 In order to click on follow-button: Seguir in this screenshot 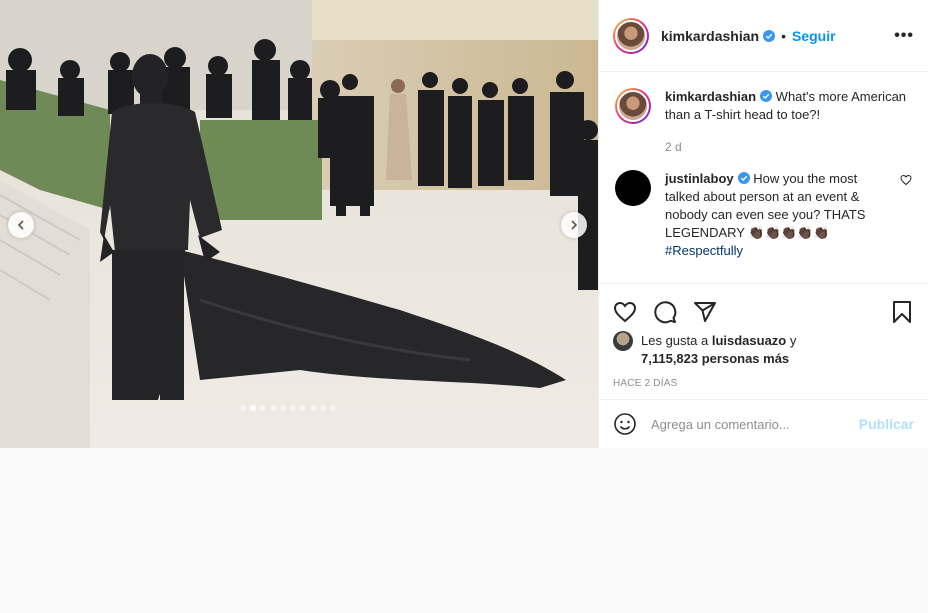, I will do `click(814, 36)`.